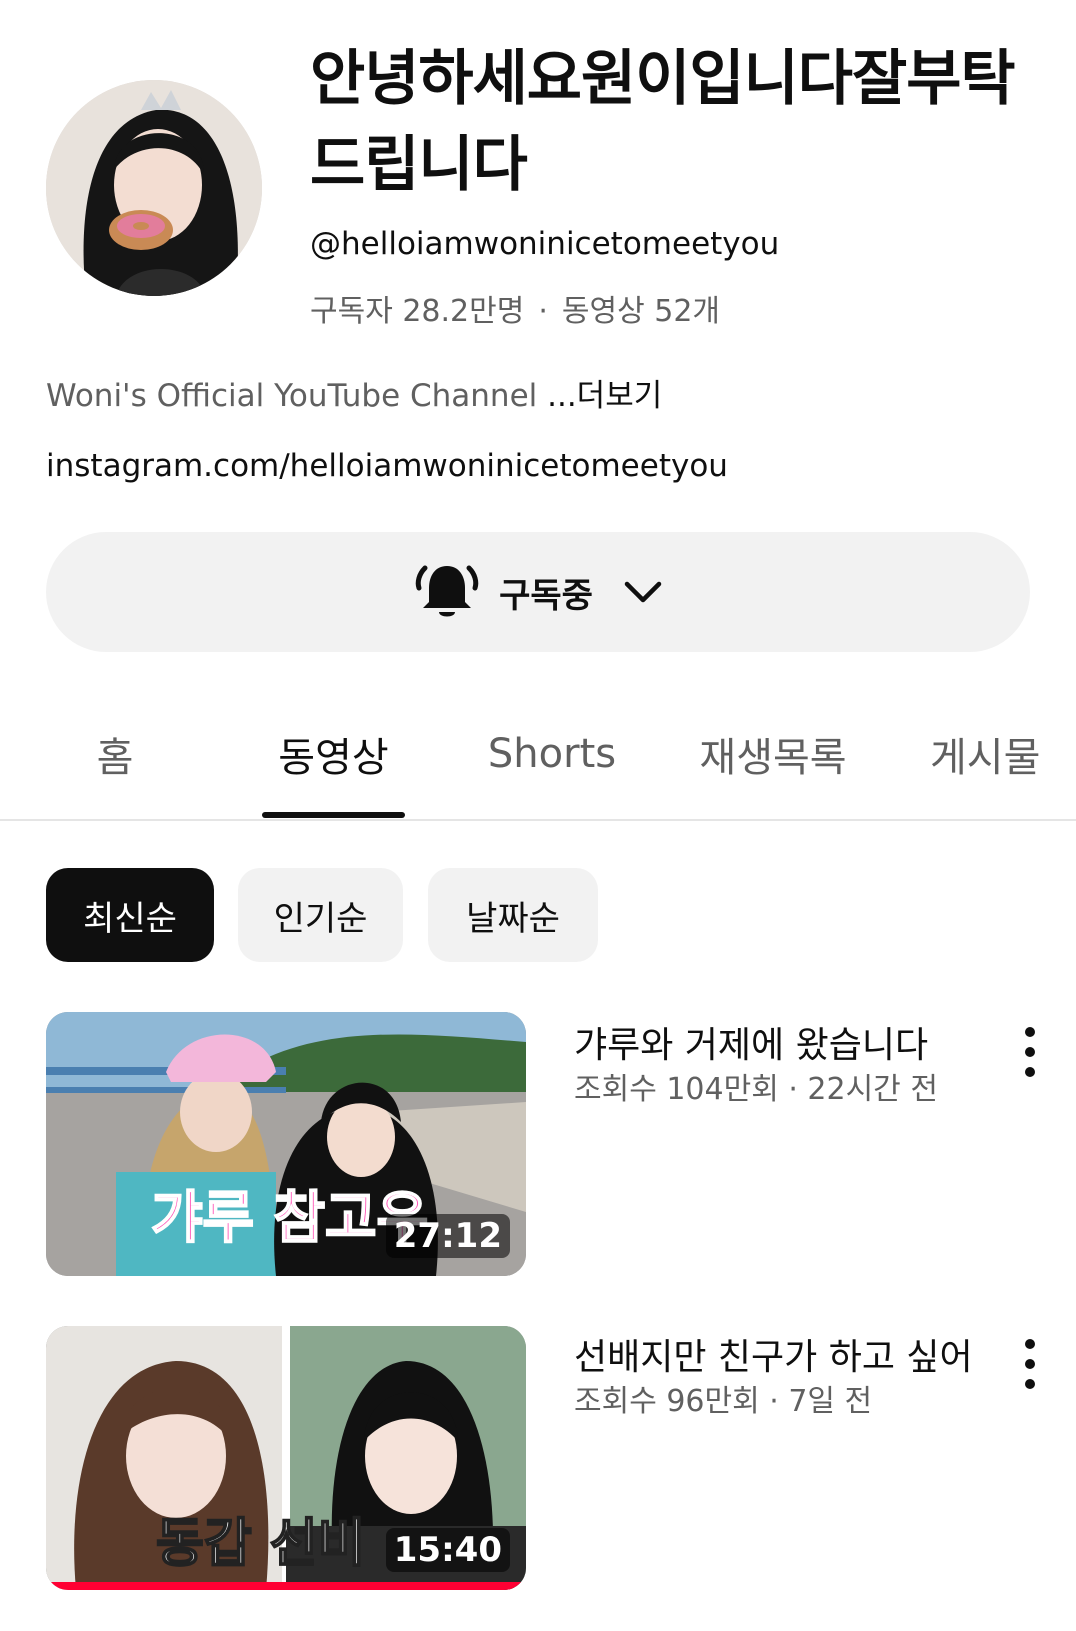 Image resolution: width=1076 pixels, height=1631 pixels. What do you see at coordinates (723, 1401) in the screenshot?
I see `video-meta: 조회수 96만회 · 7일 전` at bounding box center [723, 1401].